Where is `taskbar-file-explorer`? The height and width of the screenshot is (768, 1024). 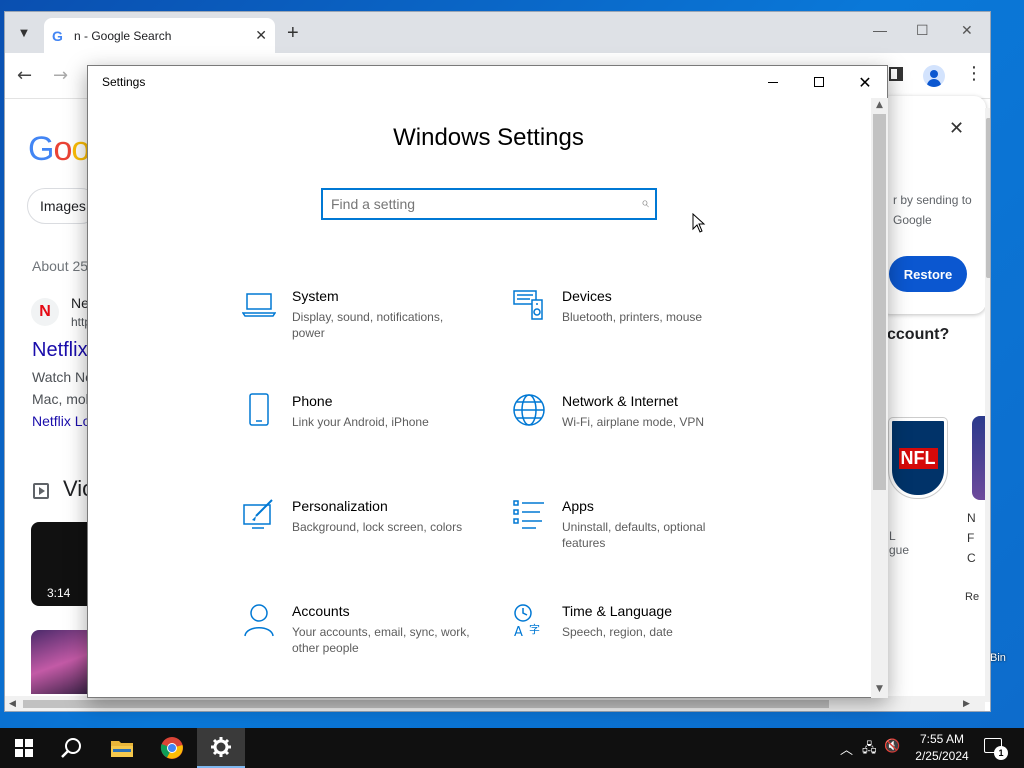 taskbar-file-explorer is located at coordinates (122, 748).